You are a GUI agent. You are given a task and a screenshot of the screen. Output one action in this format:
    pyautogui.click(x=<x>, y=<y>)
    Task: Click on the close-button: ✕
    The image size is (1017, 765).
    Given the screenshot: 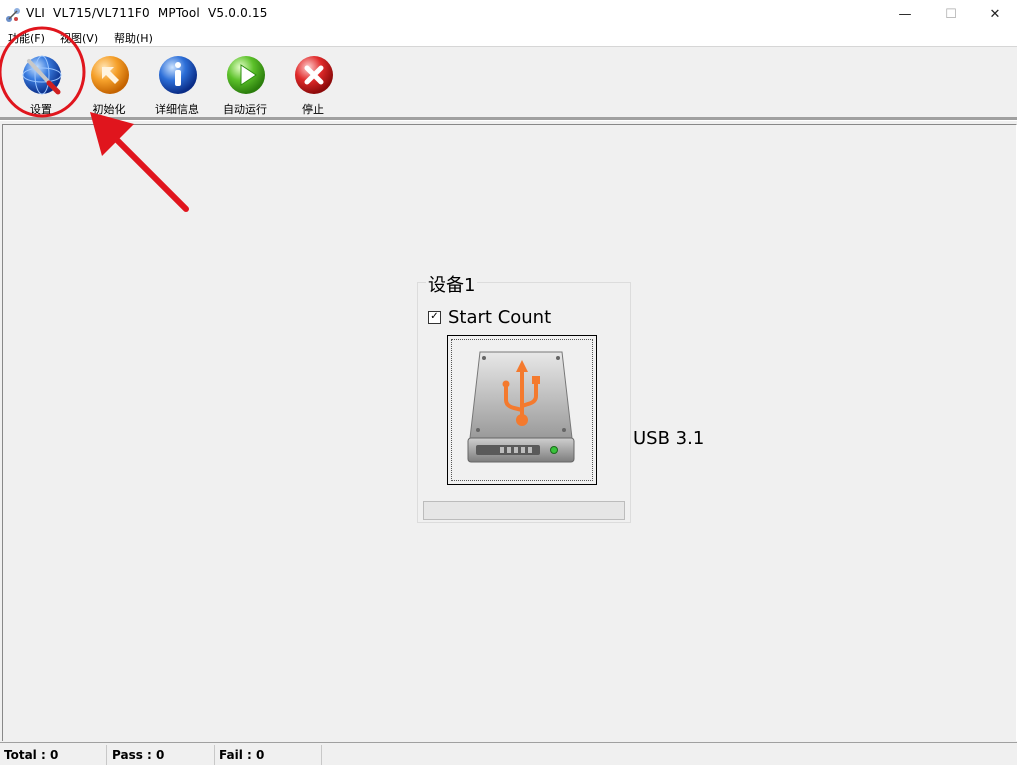 What is the action you would take?
    pyautogui.click(x=994, y=14)
    